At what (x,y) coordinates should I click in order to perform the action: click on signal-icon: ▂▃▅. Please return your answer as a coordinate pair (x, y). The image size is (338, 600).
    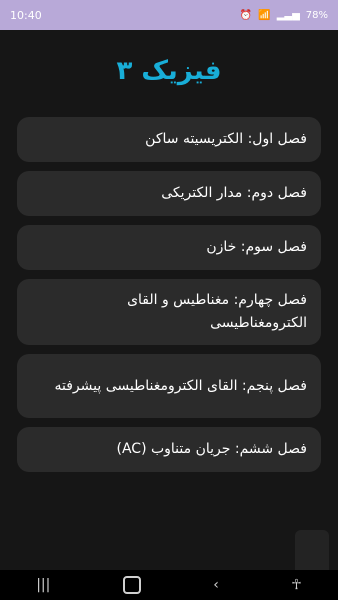
    Looking at the image, I should click on (288, 15).